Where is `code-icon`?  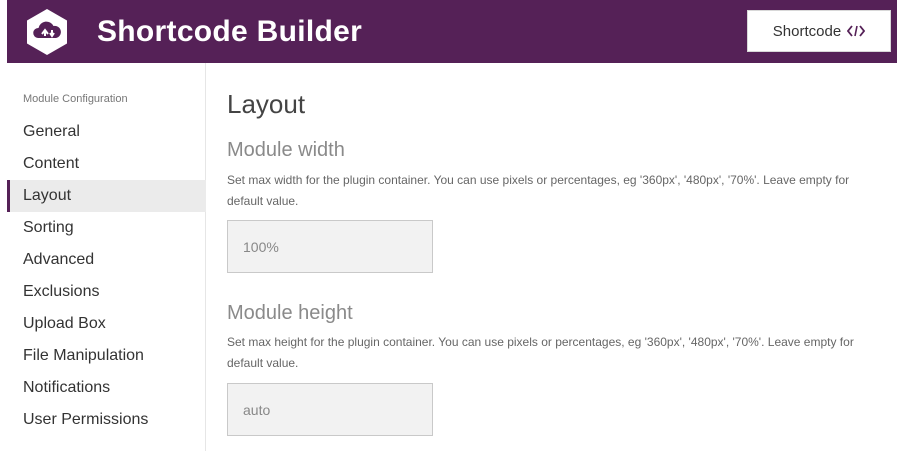 code-icon is located at coordinates (856, 31).